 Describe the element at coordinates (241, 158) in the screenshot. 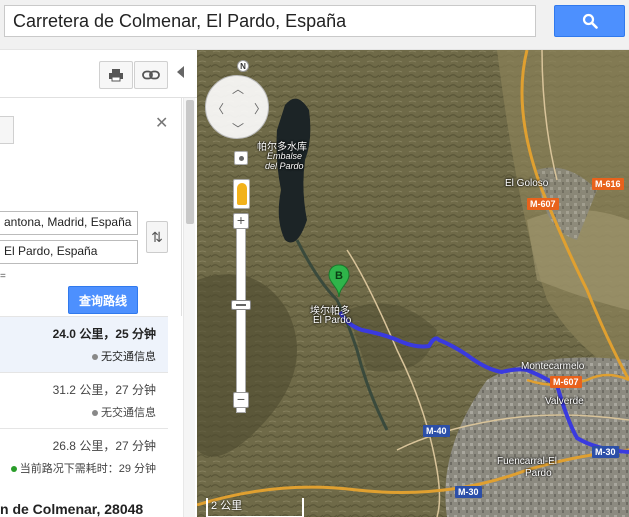

I see `my-location-icon` at that location.